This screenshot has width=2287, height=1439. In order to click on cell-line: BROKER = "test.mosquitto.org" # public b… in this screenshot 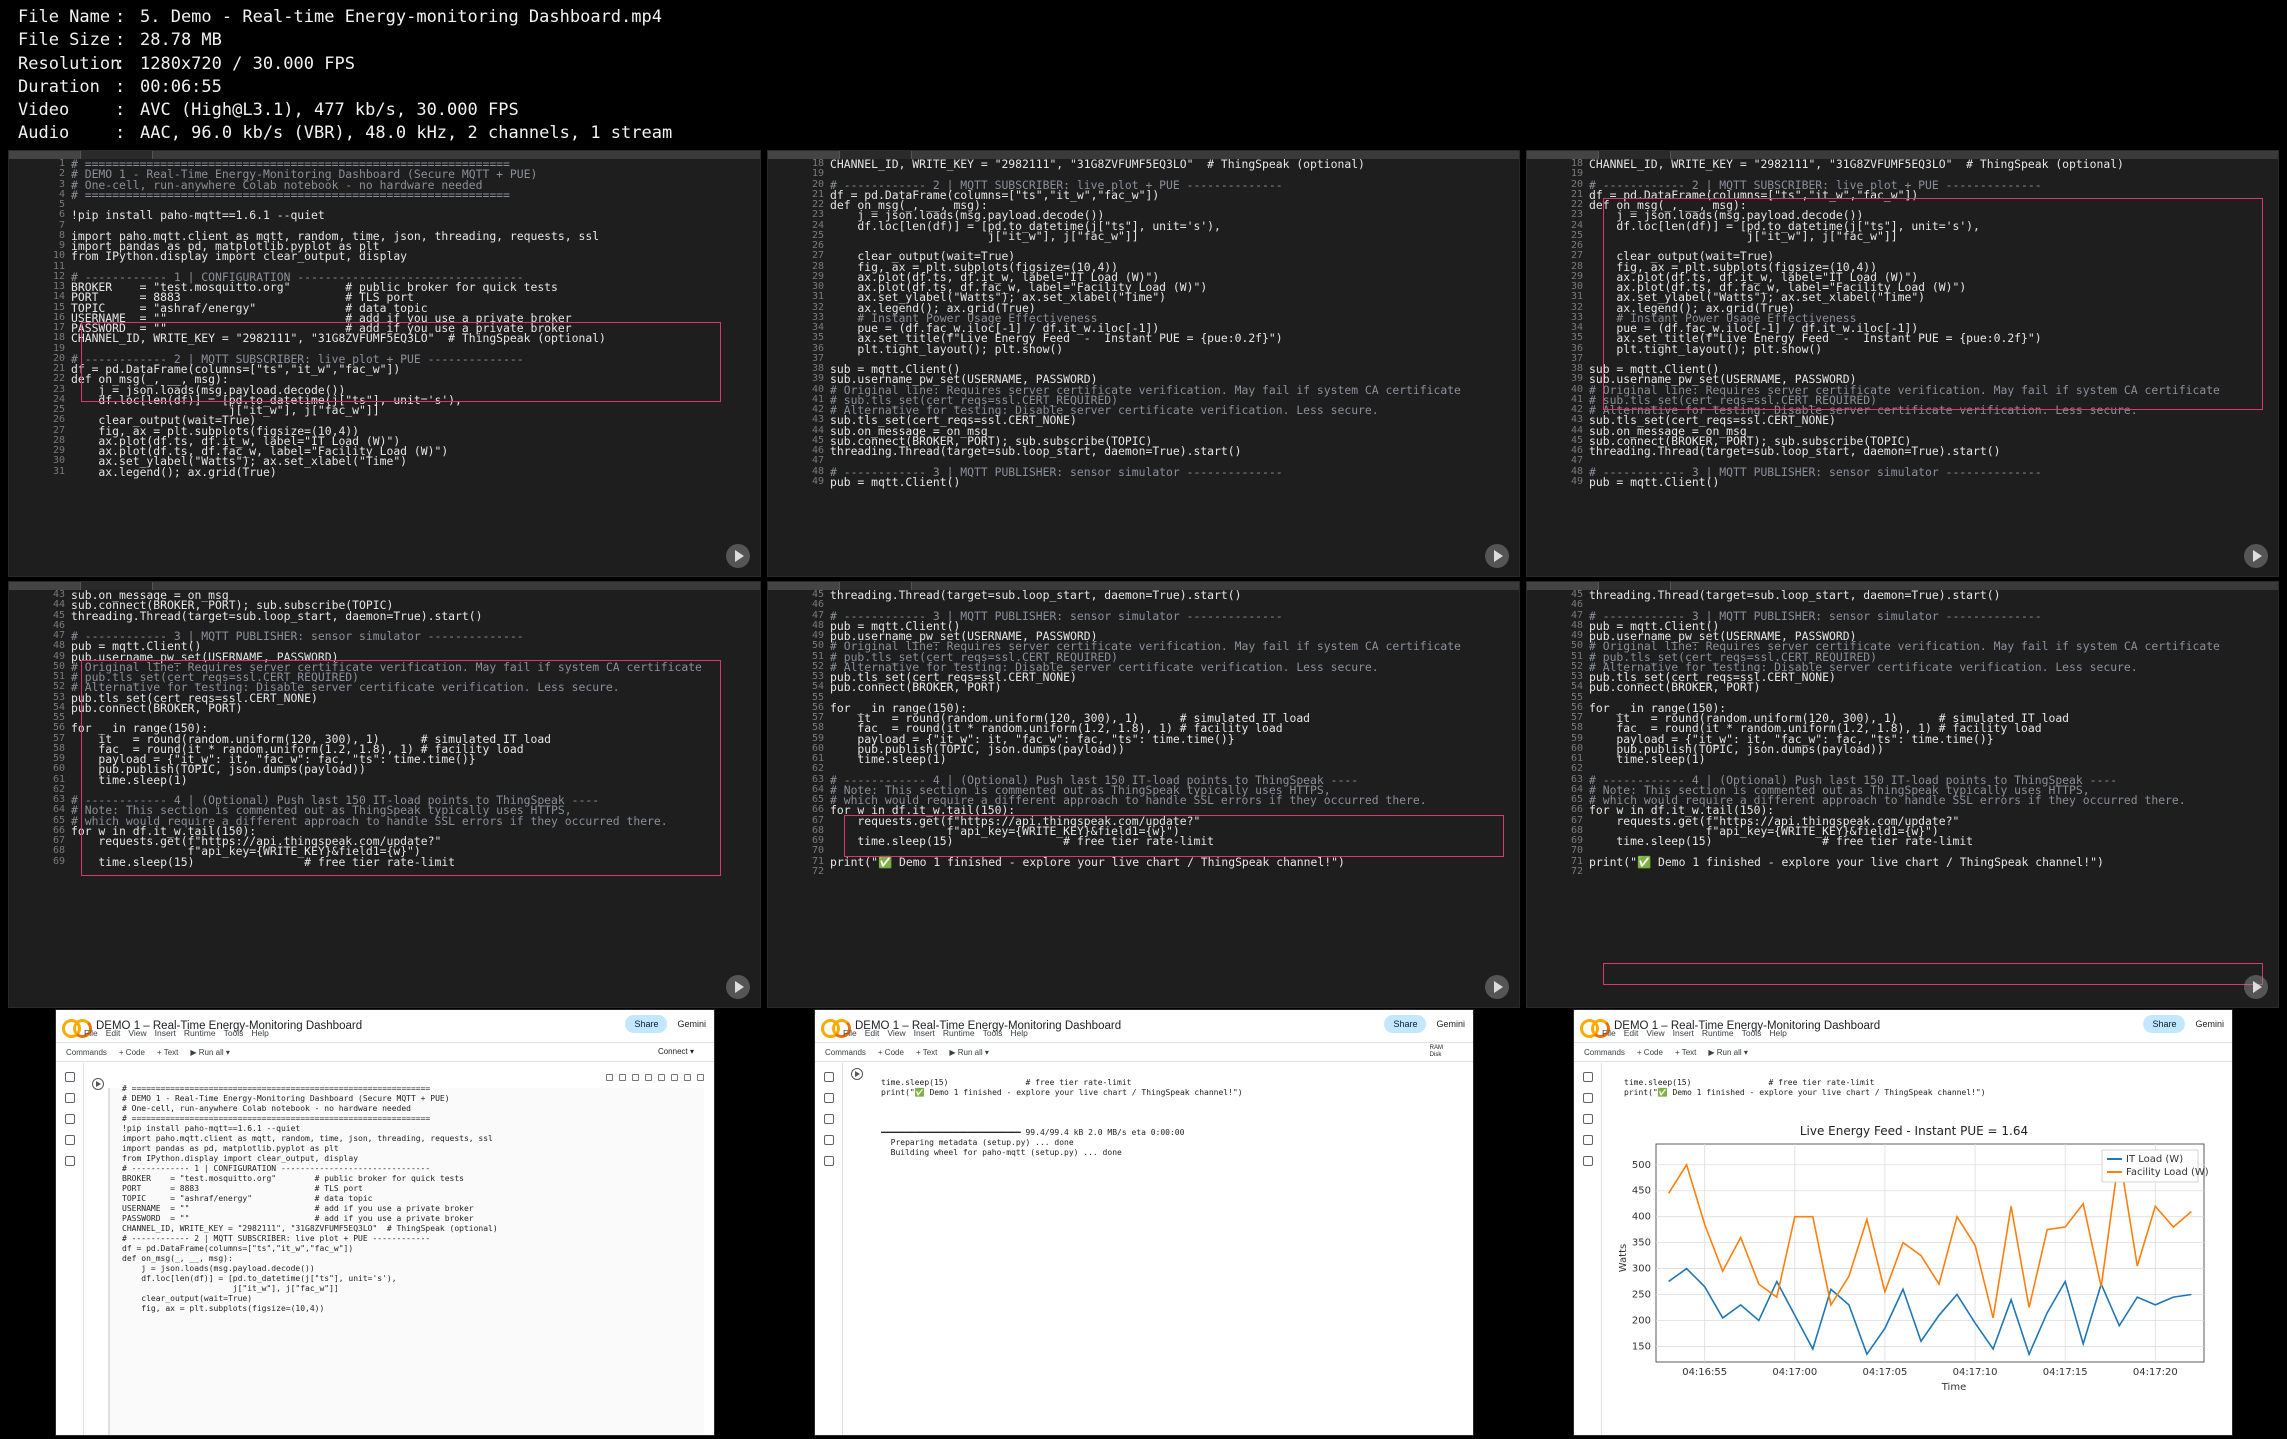, I will do `click(293, 1178)`.